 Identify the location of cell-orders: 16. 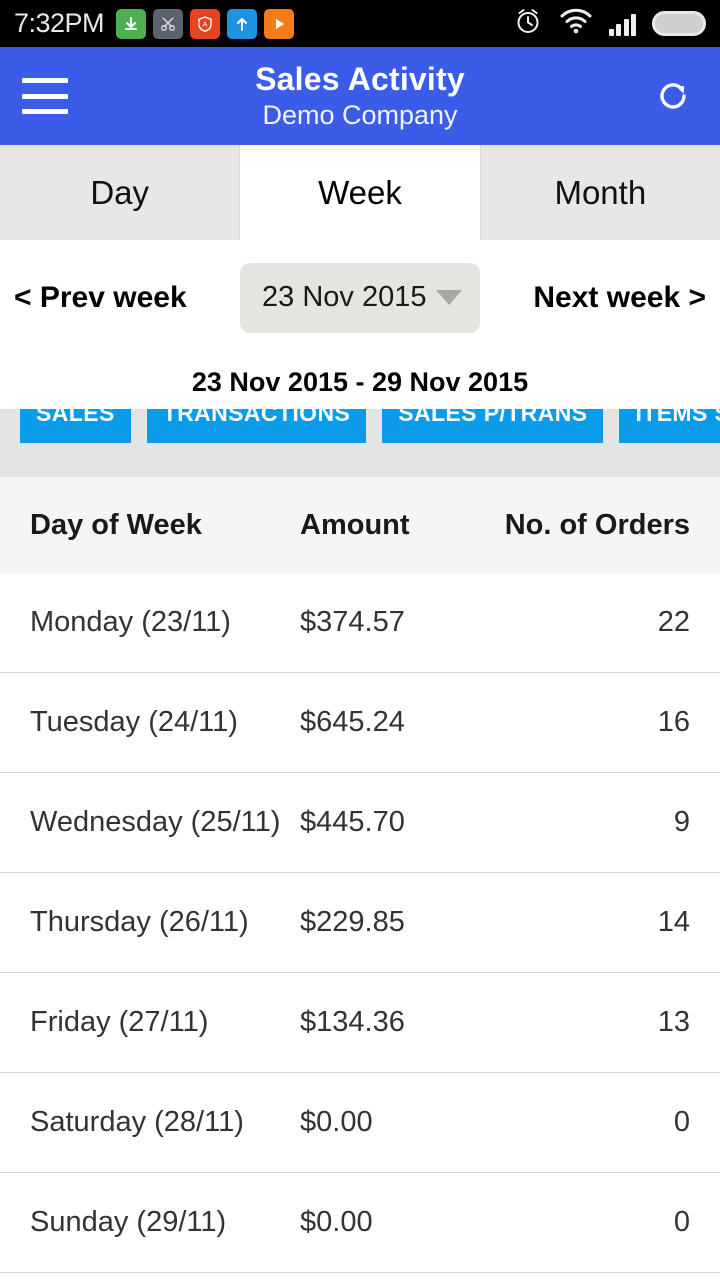
(673, 722).